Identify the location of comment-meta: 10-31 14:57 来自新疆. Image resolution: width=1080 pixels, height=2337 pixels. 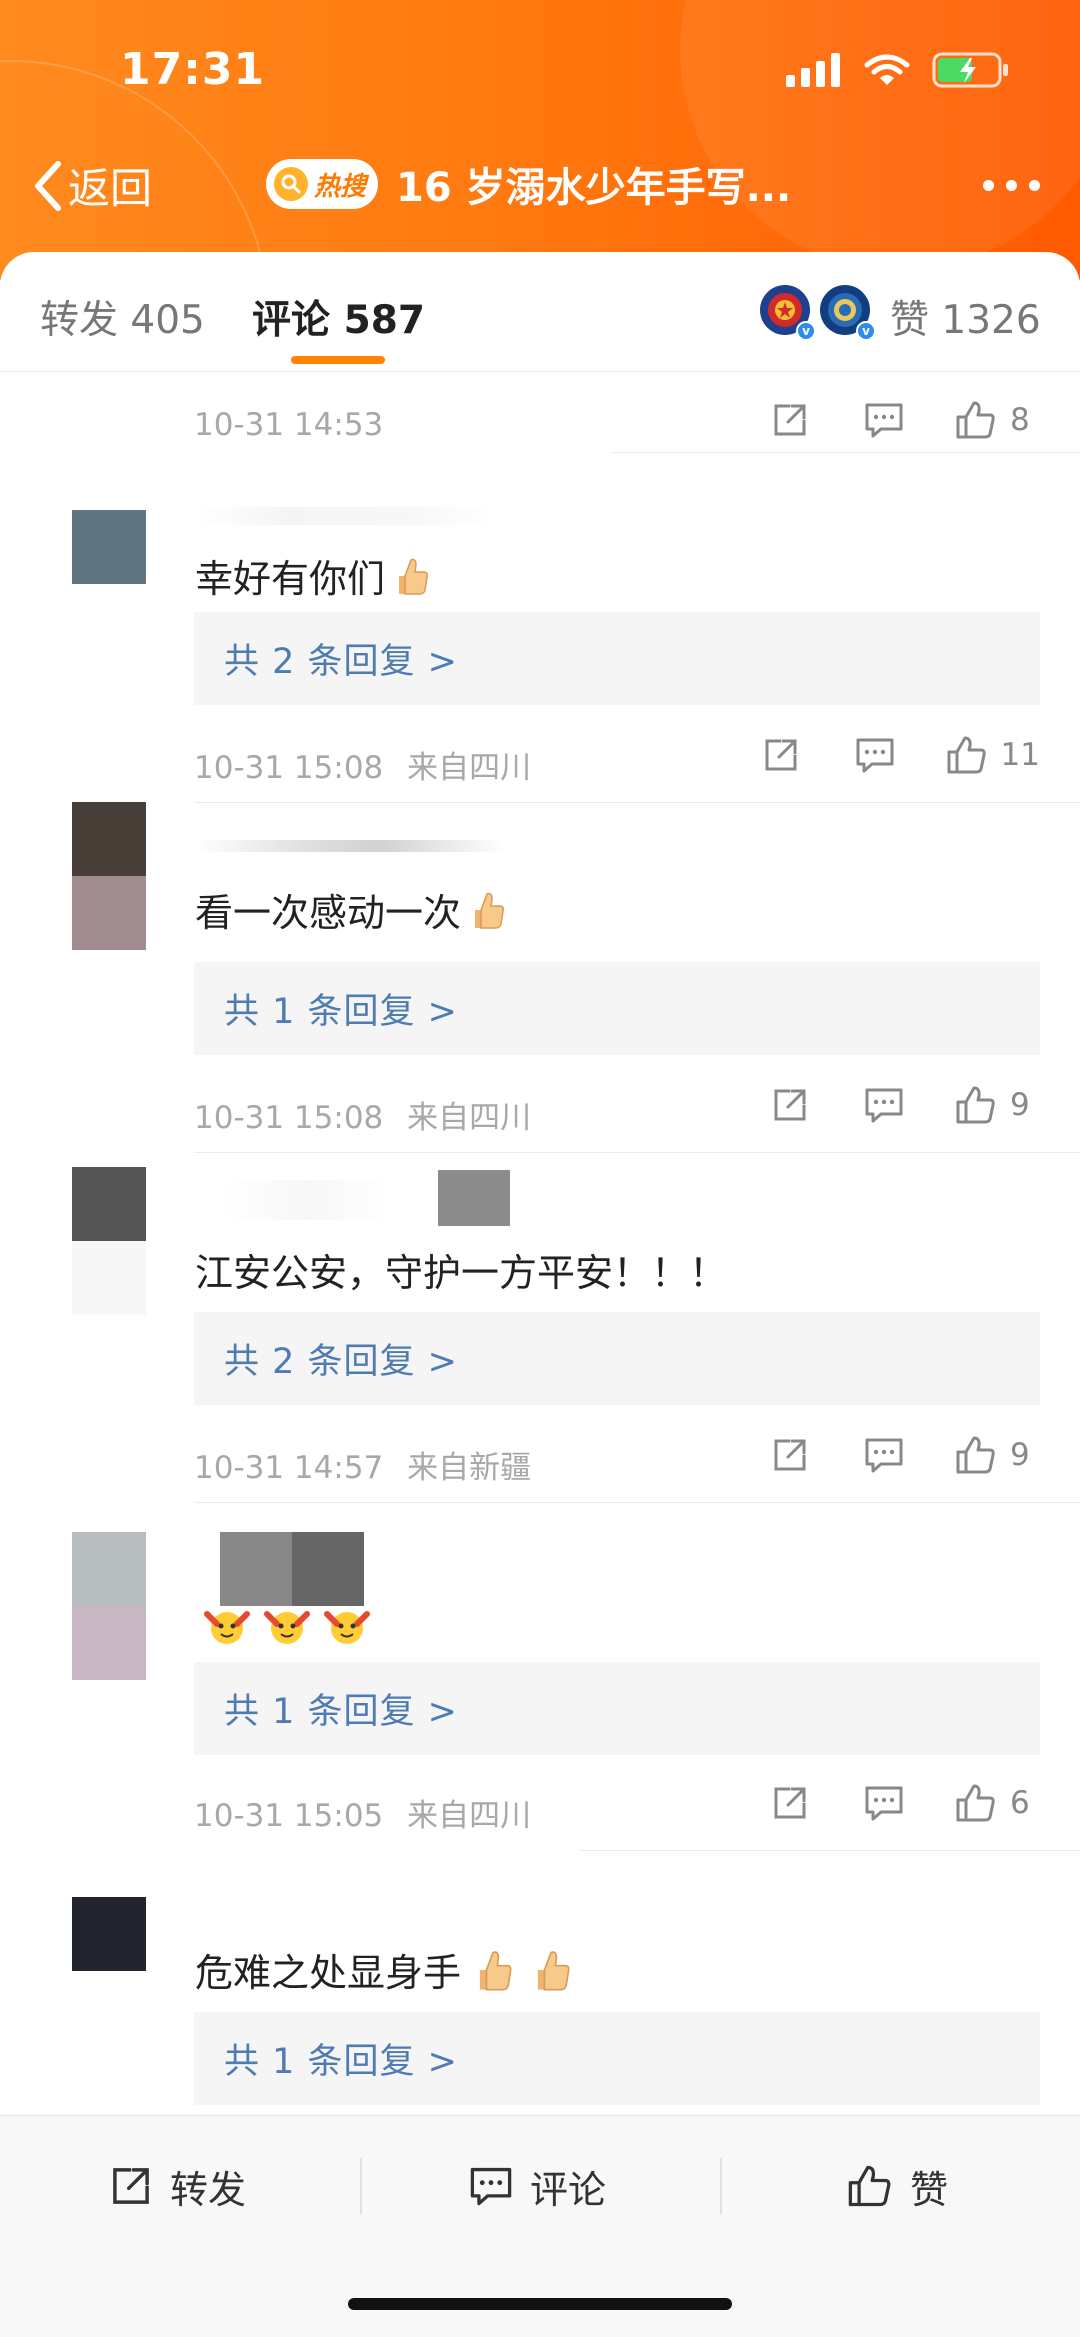
(362, 1464).